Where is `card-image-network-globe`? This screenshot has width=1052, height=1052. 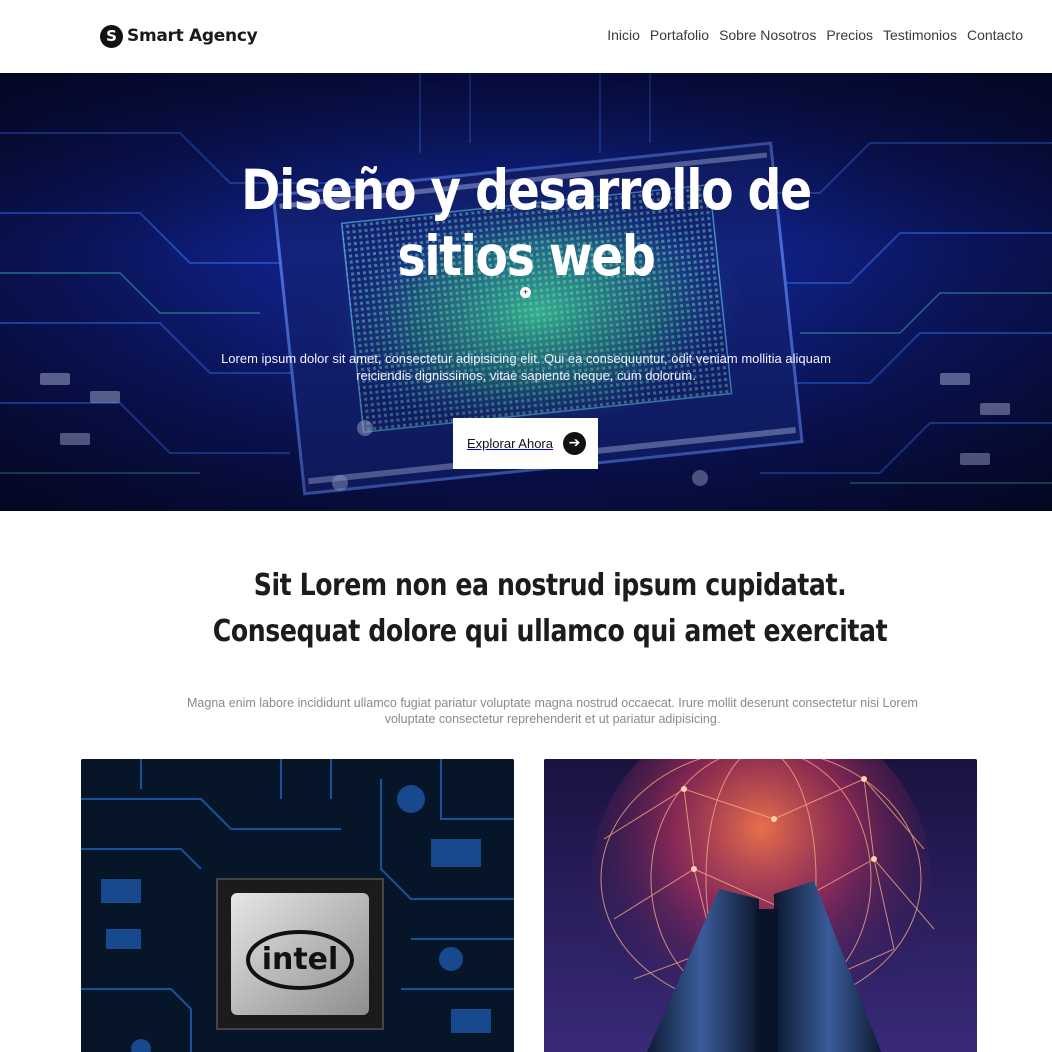
card-image-network-globe is located at coordinates (760, 905).